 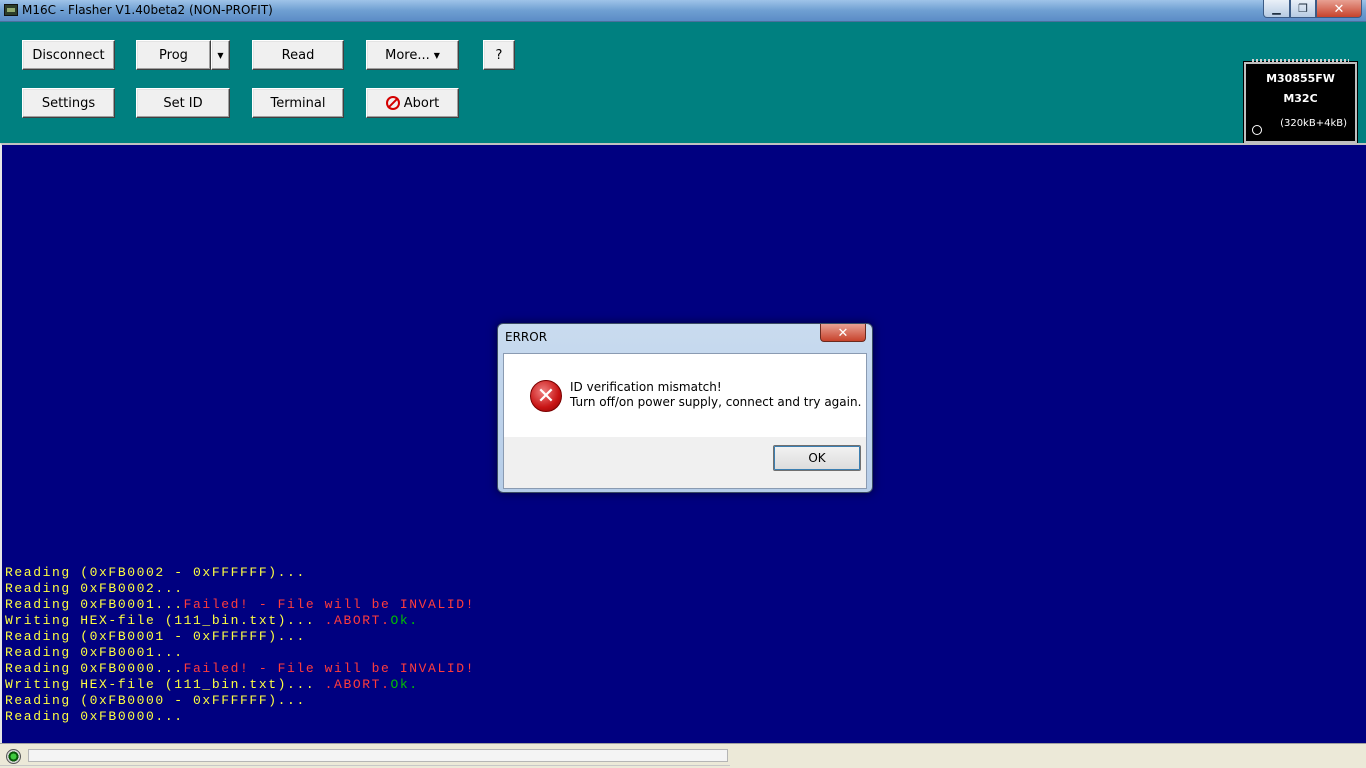 What do you see at coordinates (646, 387) in the screenshot?
I see `dialog-message-line1: ID verification mismatch!` at bounding box center [646, 387].